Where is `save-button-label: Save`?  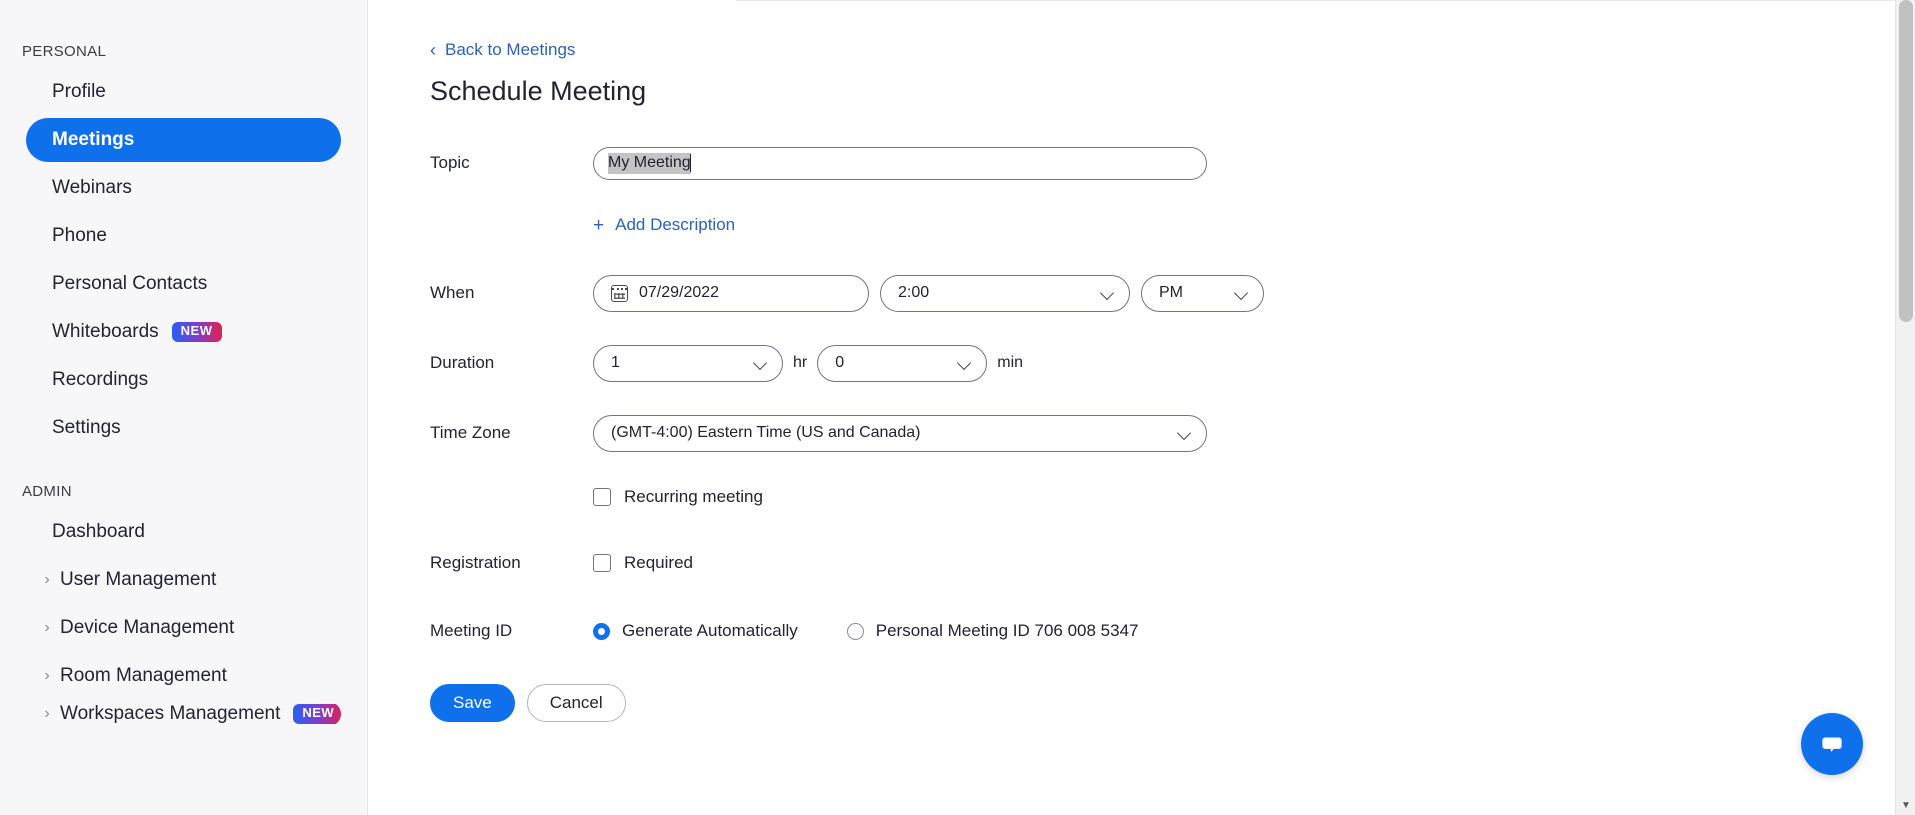
save-button-label: Save is located at coordinates (472, 702).